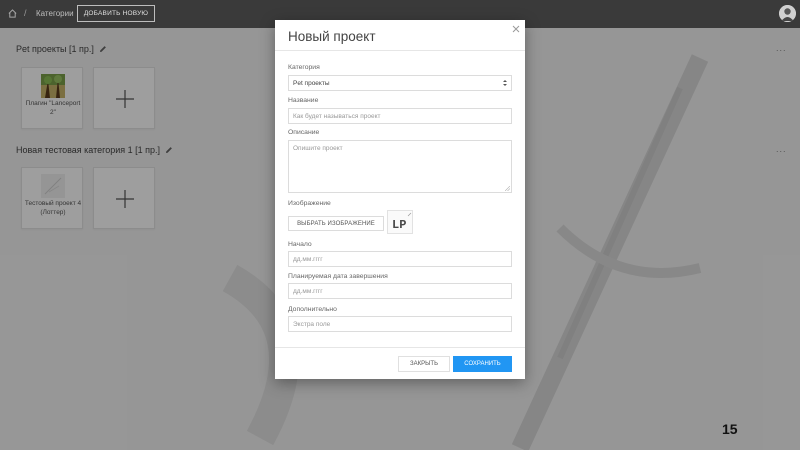 Image resolution: width=800 pixels, height=450 pixels. I want to click on add-new-button: ДОБАВИТЬ НОВУЮ, so click(116, 13).